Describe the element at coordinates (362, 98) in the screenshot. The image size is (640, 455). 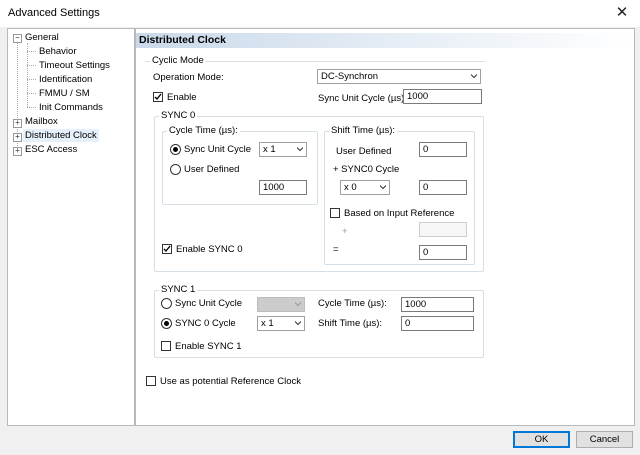
I see `sync-unit-cycle-label: Sync Unit Cycle (µs):` at that location.